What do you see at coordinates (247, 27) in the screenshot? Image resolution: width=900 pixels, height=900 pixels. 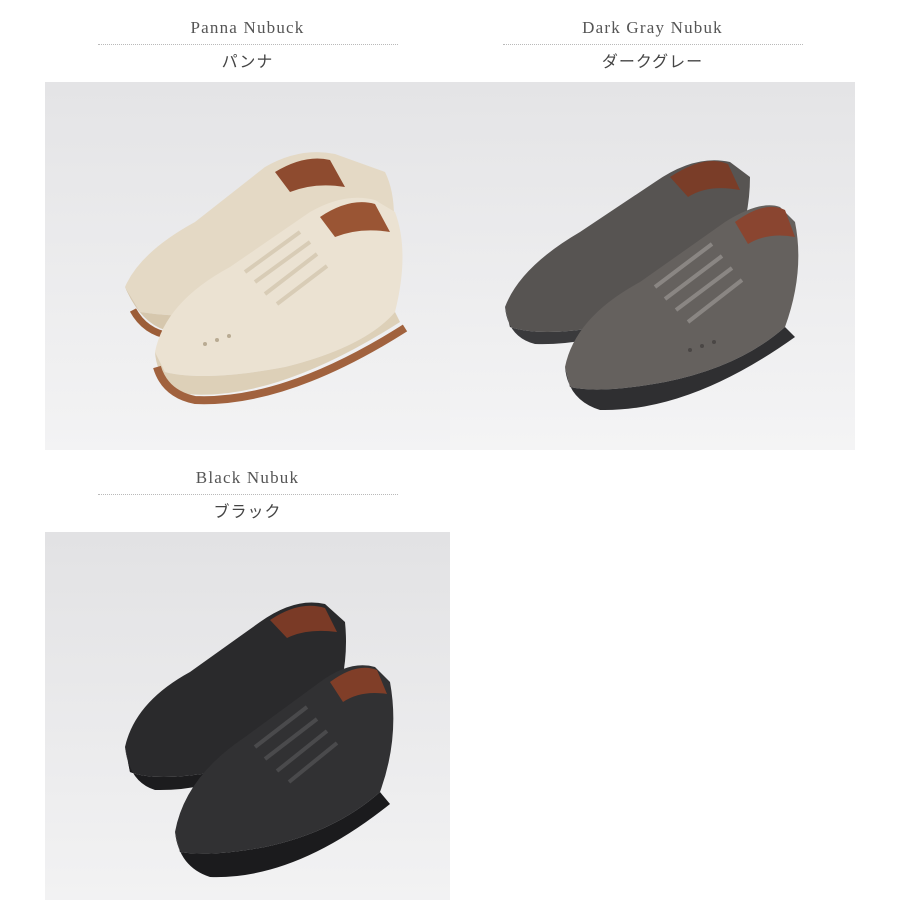 I see `product-name-en: Panna Nubuck` at bounding box center [247, 27].